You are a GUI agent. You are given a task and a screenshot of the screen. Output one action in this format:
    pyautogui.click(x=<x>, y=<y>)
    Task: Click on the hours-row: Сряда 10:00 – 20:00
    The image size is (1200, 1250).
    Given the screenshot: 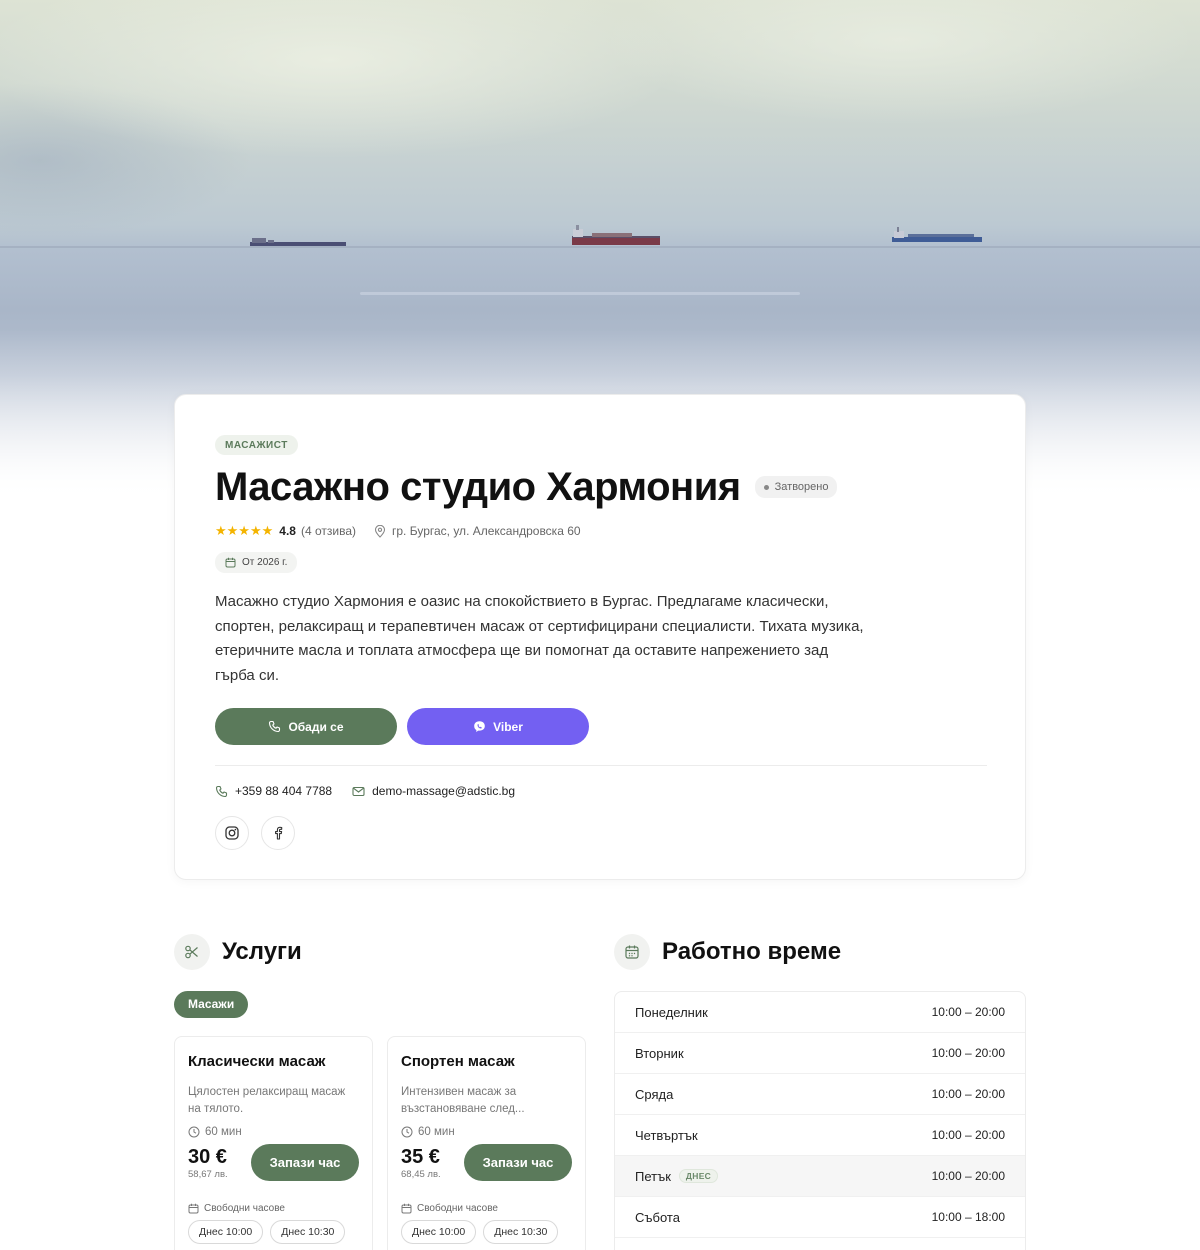 What is the action you would take?
    pyautogui.click(x=820, y=1094)
    